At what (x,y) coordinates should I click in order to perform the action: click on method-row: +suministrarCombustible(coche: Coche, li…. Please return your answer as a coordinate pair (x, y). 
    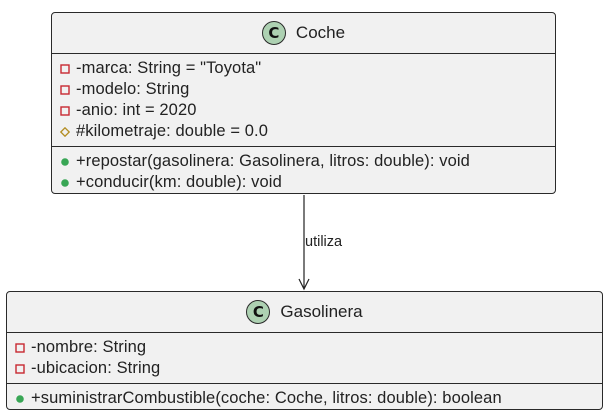
    Looking at the image, I should click on (308, 398).